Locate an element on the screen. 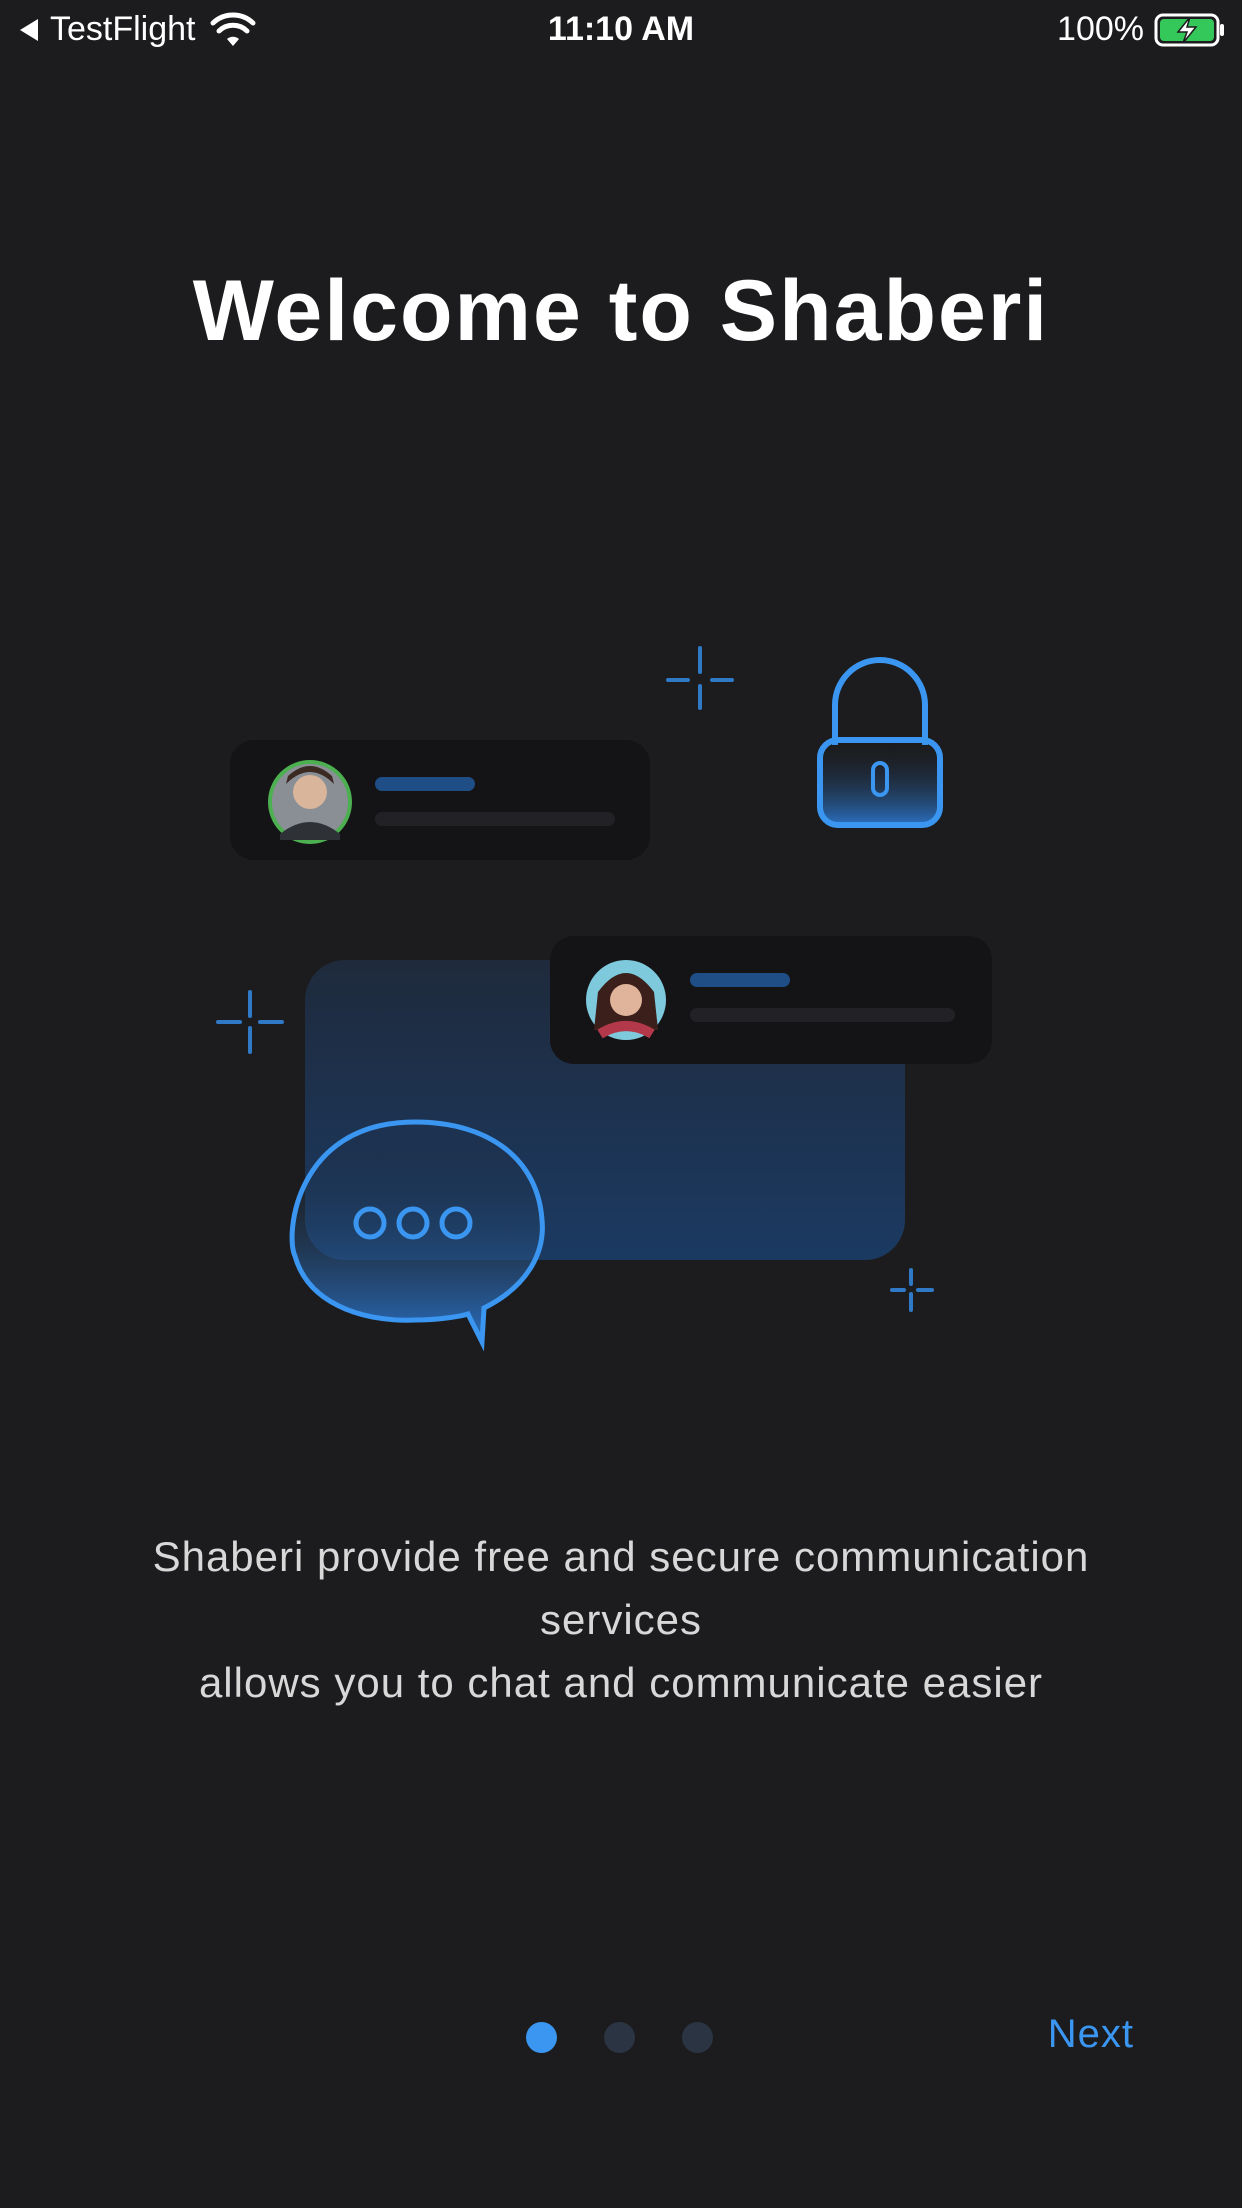  status-bar: TestFlight 11:10 AM 100% is located at coordinates (621, 32).